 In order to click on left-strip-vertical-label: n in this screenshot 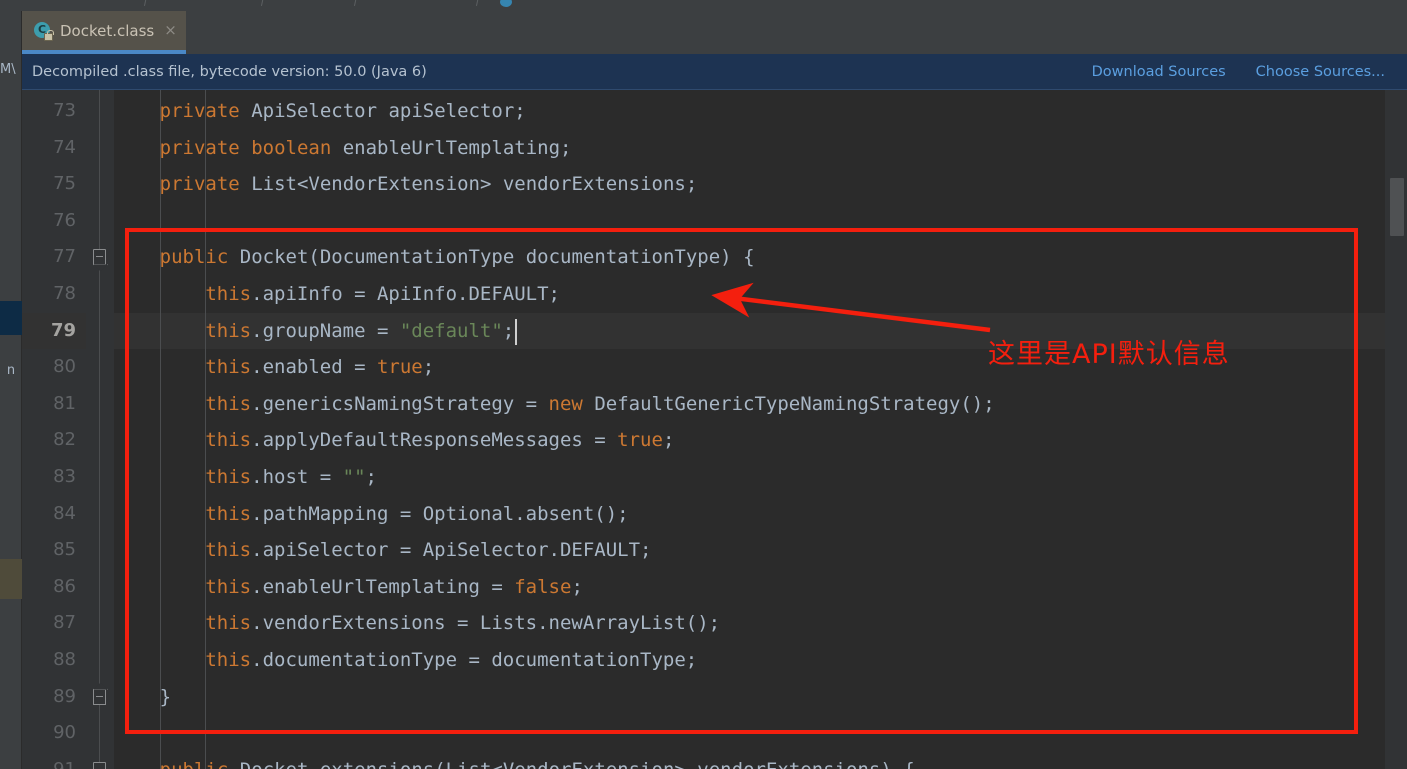, I will do `click(11, 370)`.